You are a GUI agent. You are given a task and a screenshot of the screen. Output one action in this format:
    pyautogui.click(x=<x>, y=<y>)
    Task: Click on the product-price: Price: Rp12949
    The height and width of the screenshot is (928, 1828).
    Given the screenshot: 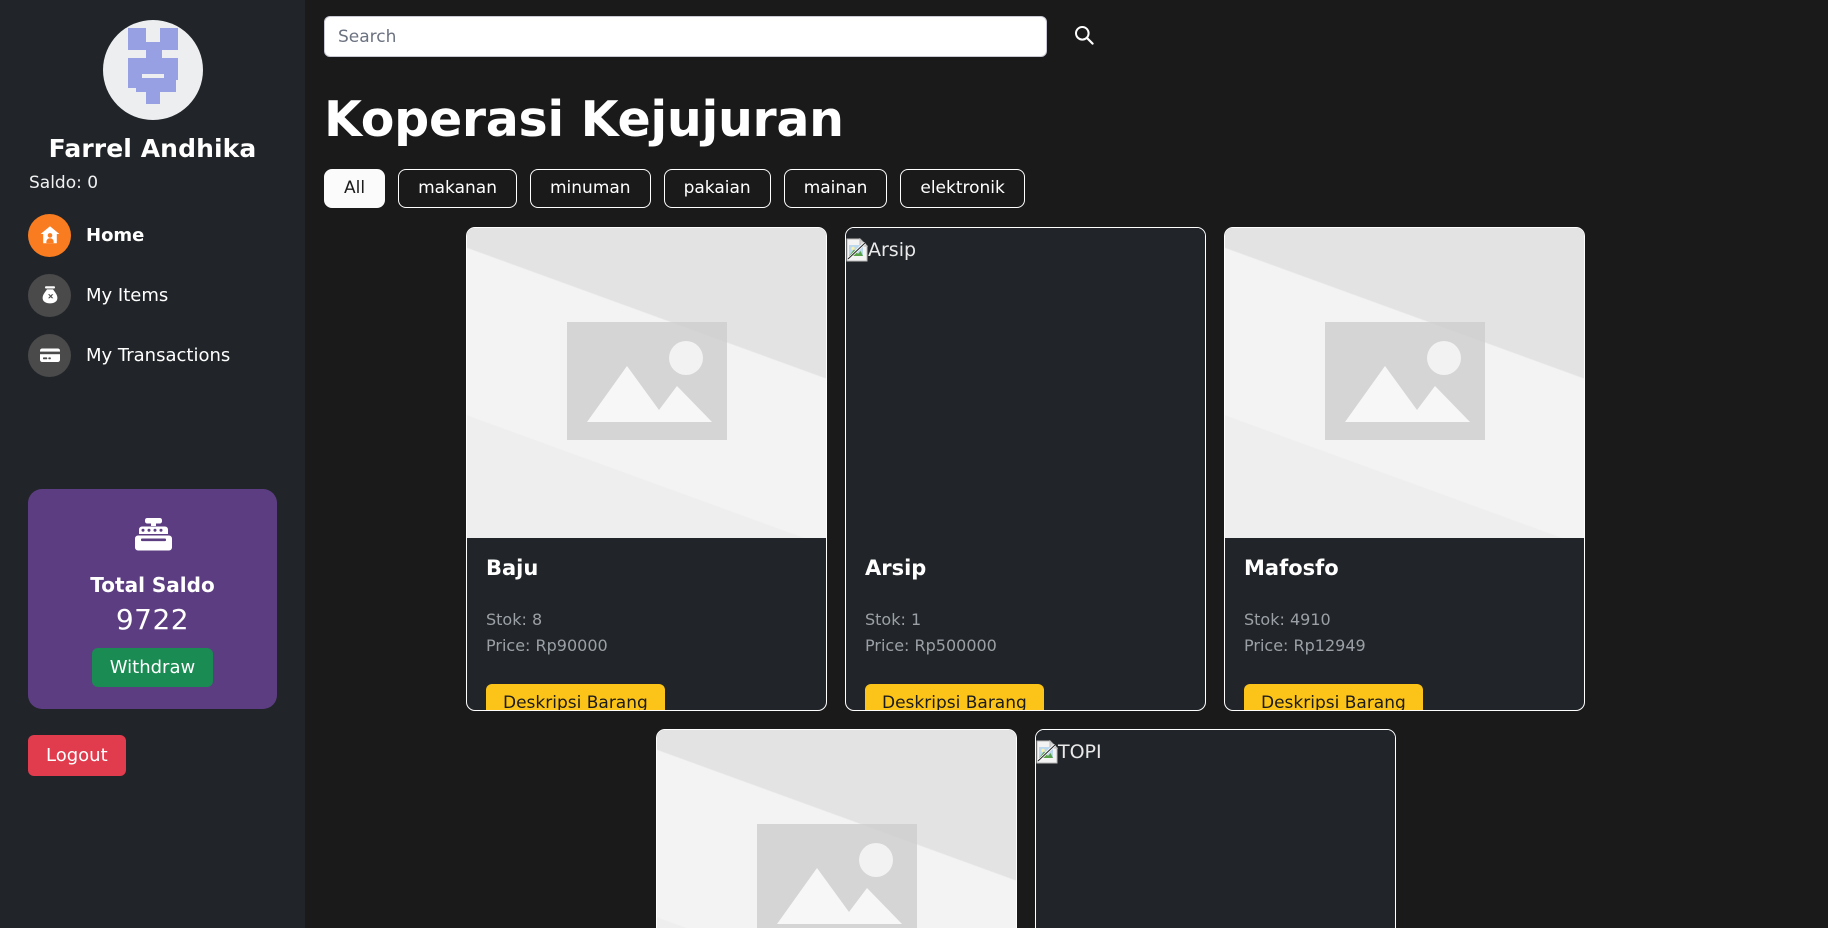 What is the action you would take?
    pyautogui.click(x=1305, y=645)
    